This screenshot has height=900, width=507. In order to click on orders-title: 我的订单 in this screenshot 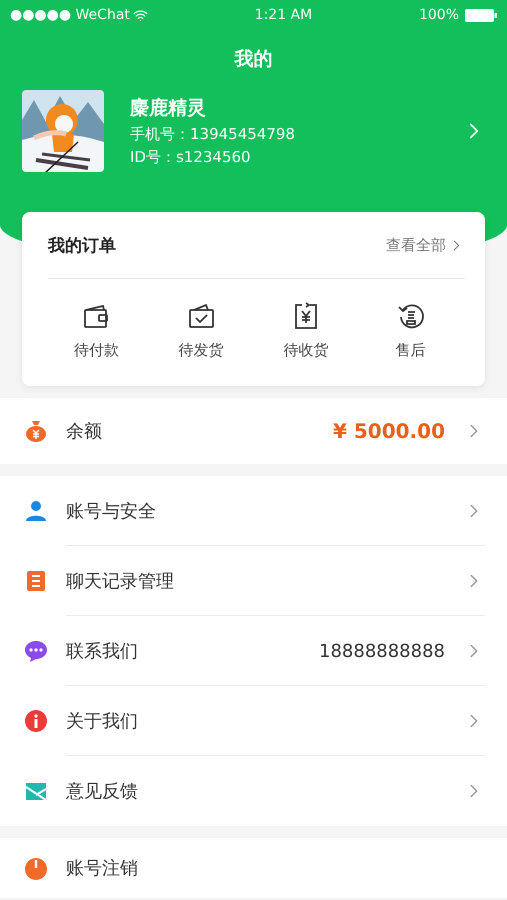, I will do `click(82, 245)`.